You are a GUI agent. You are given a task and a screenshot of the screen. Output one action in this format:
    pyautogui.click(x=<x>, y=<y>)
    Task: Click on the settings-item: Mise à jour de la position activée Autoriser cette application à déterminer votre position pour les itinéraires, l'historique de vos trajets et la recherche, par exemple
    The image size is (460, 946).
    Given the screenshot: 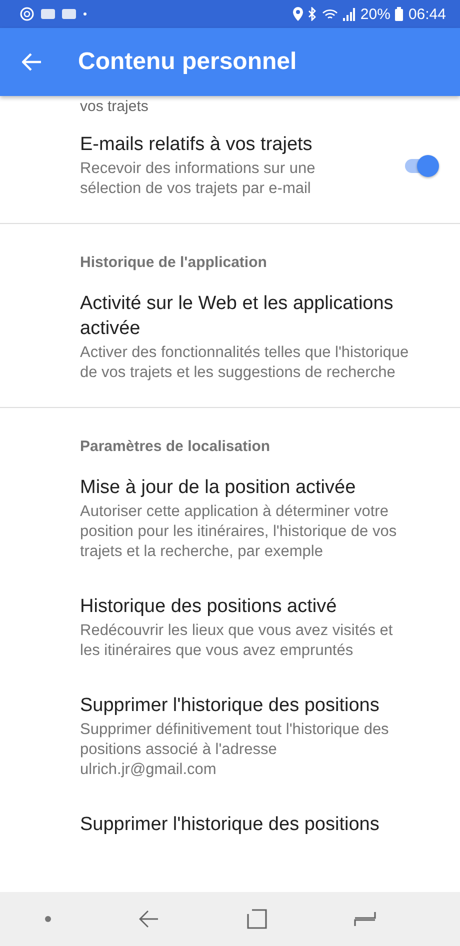 What is the action you would take?
    pyautogui.click(x=230, y=518)
    